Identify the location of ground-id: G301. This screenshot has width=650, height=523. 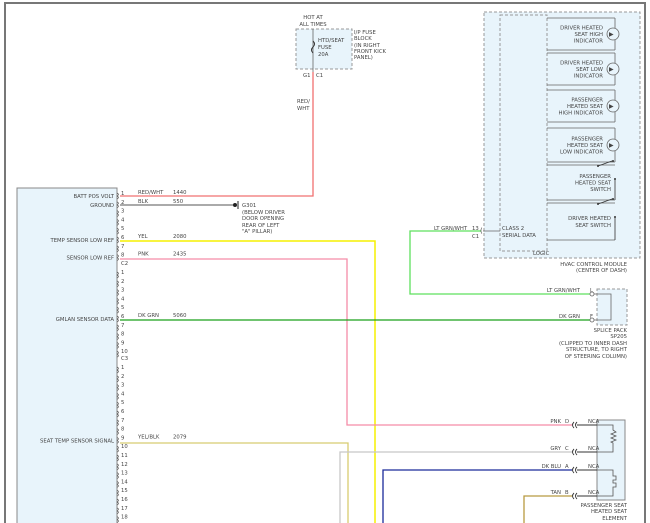
(249, 206).